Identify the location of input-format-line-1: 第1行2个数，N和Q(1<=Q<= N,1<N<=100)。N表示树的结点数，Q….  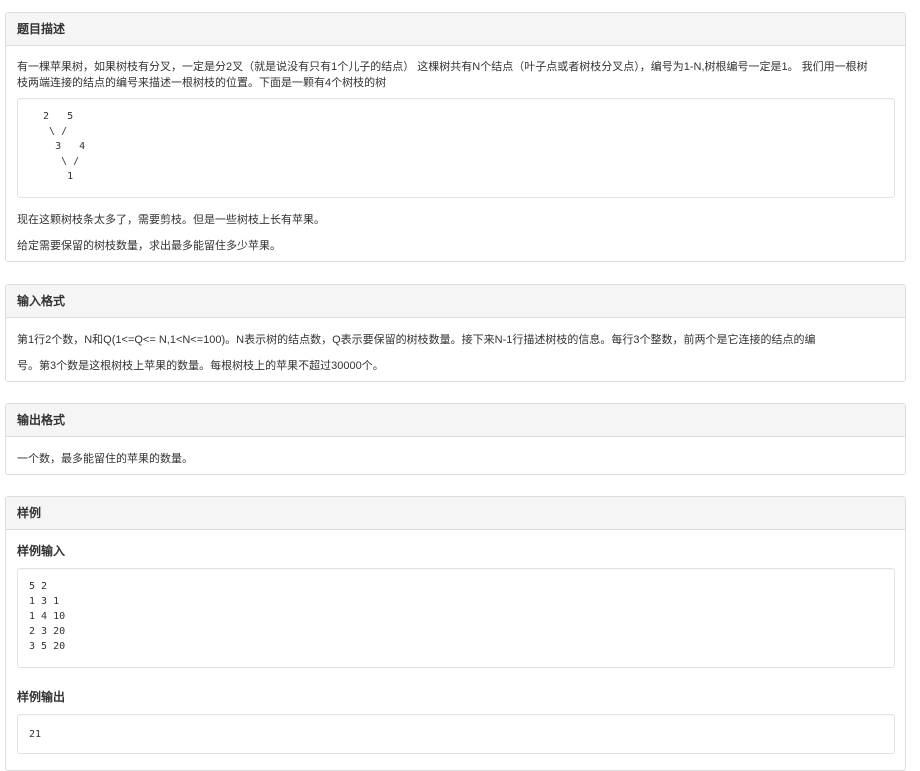
(416, 340).